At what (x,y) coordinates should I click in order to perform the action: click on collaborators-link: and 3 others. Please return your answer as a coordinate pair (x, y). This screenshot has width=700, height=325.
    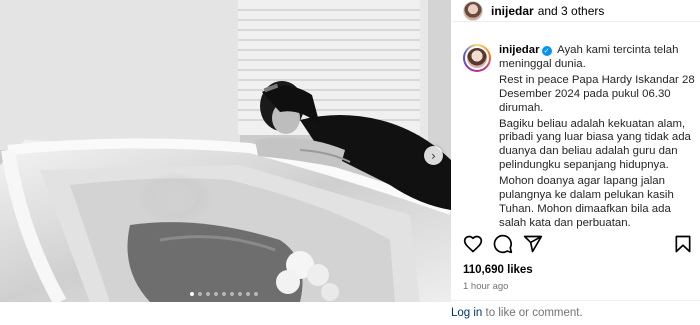
    Looking at the image, I should click on (571, 11).